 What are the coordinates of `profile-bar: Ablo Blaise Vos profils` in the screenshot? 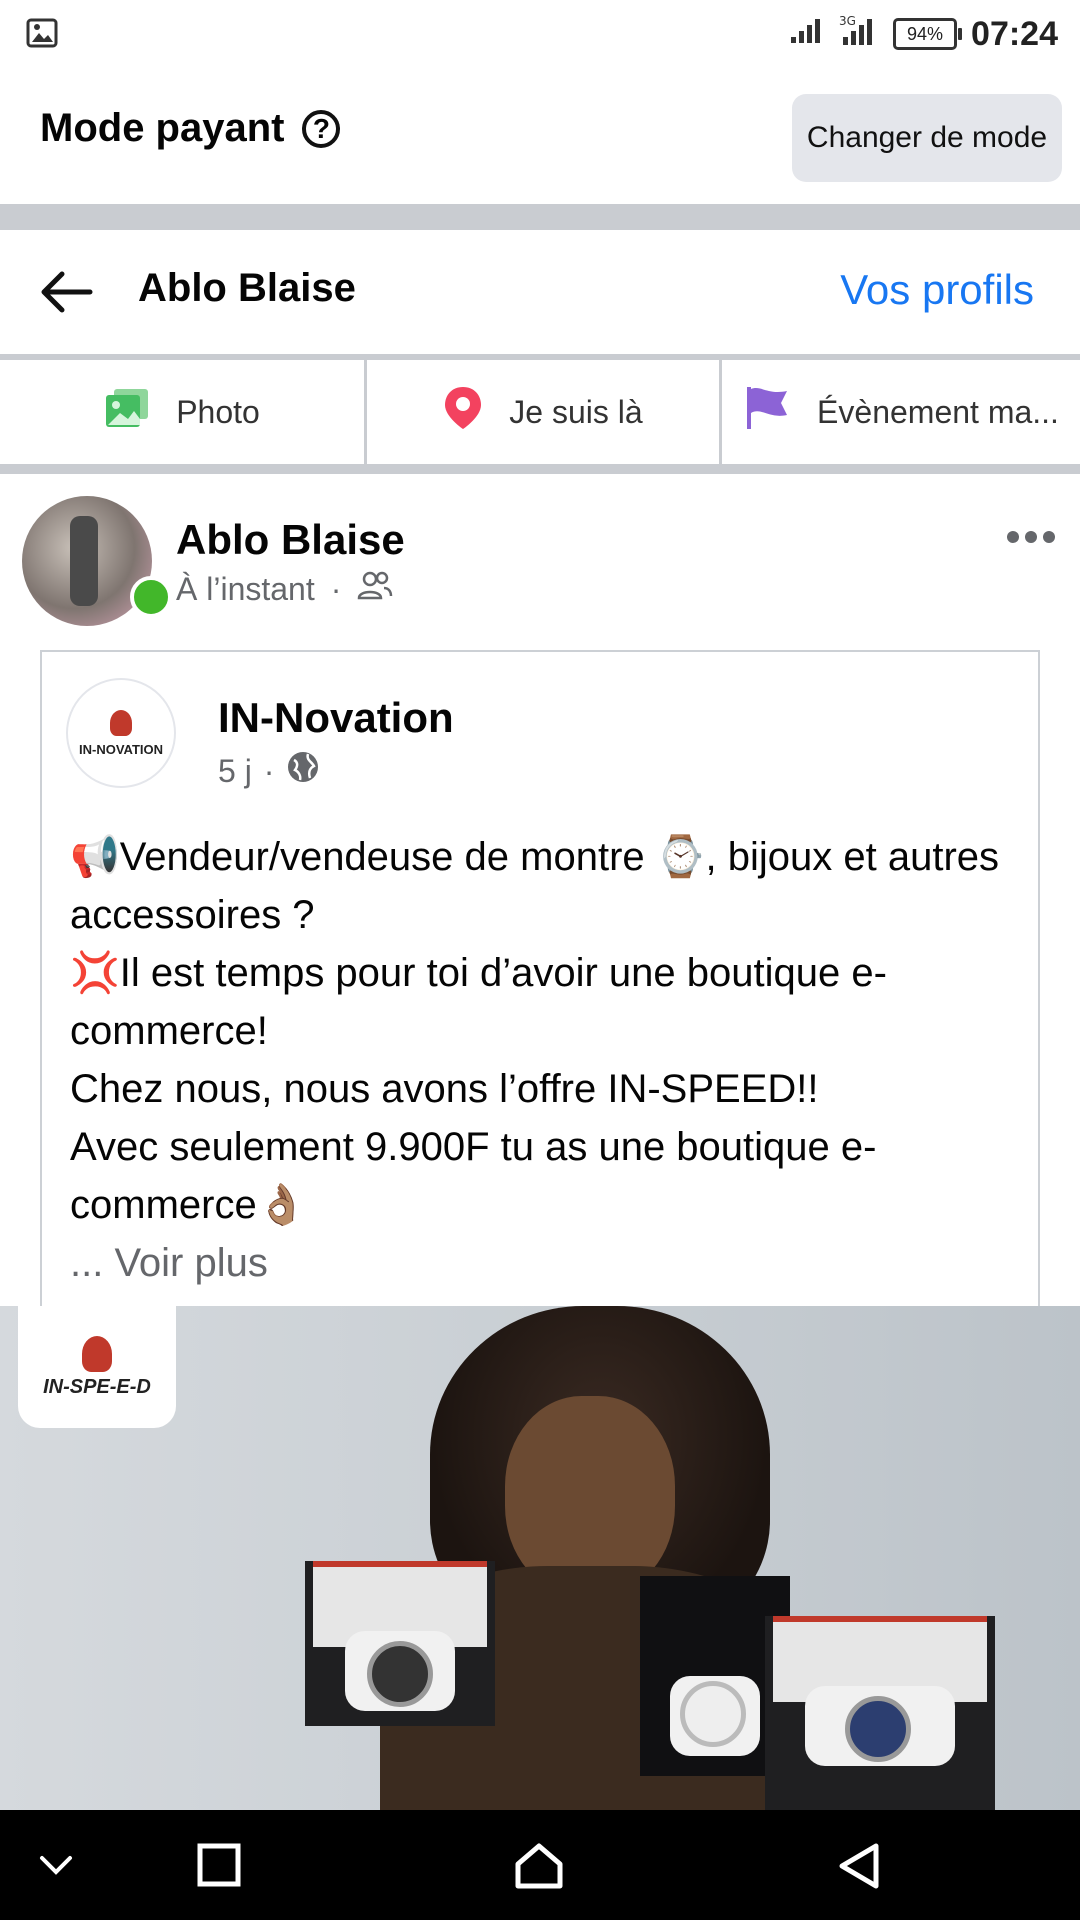 It's located at (540, 292).